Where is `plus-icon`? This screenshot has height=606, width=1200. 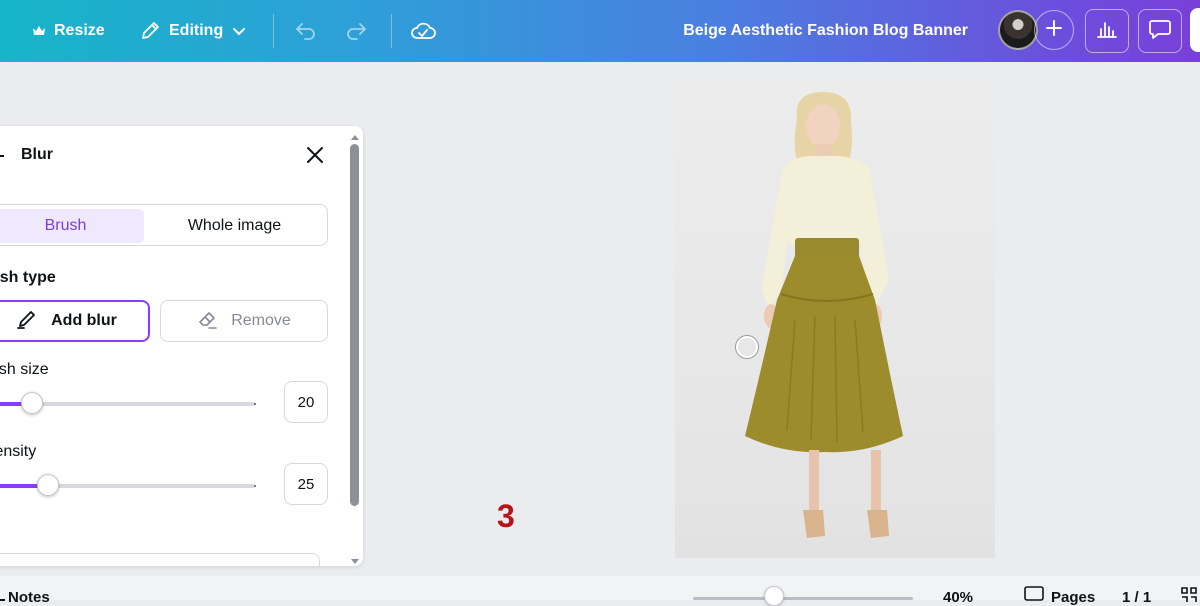
plus-icon is located at coordinates (1054, 30).